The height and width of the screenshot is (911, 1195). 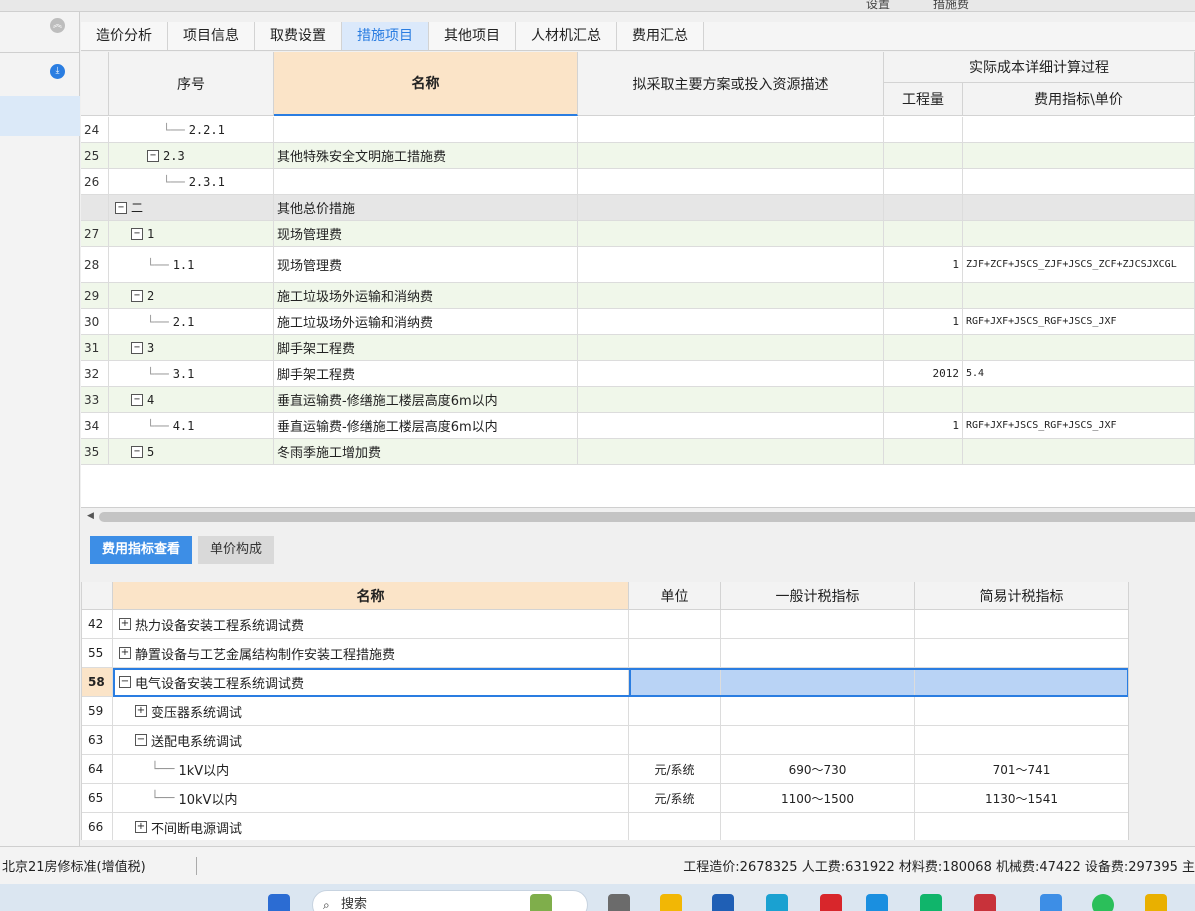 I want to click on cell-seq: −2.3, so click(x=191, y=155).